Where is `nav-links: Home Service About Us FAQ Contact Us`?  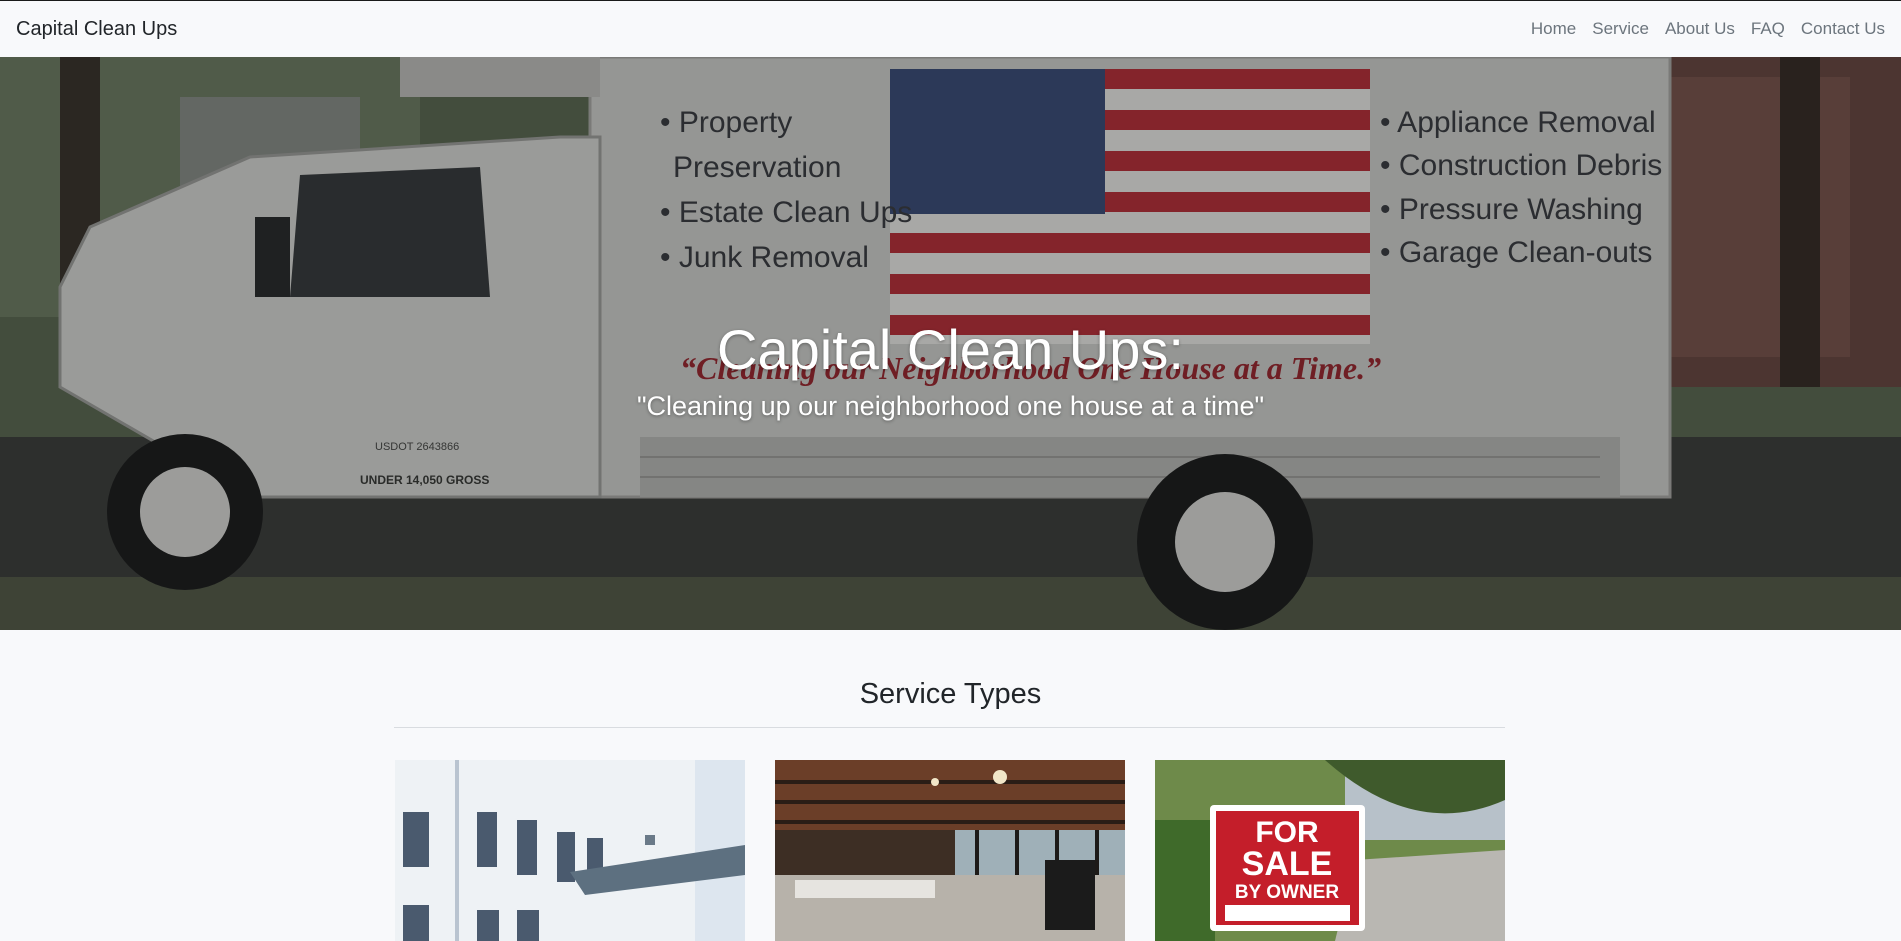
nav-links: Home Service About Us FAQ Contact Us is located at coordinates (1704, 29).